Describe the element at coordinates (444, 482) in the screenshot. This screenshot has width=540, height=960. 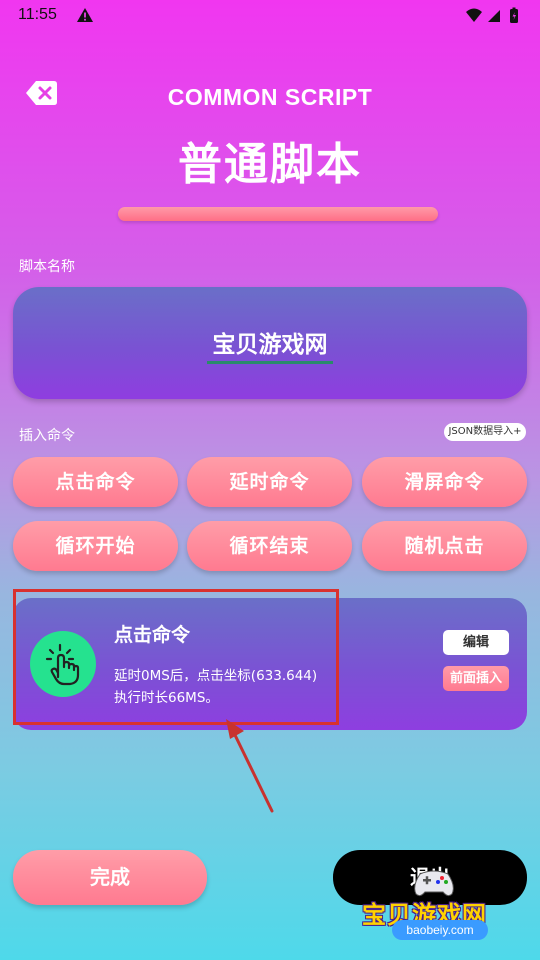
I see `swipe-command-button: 滑屏命令` at that location.